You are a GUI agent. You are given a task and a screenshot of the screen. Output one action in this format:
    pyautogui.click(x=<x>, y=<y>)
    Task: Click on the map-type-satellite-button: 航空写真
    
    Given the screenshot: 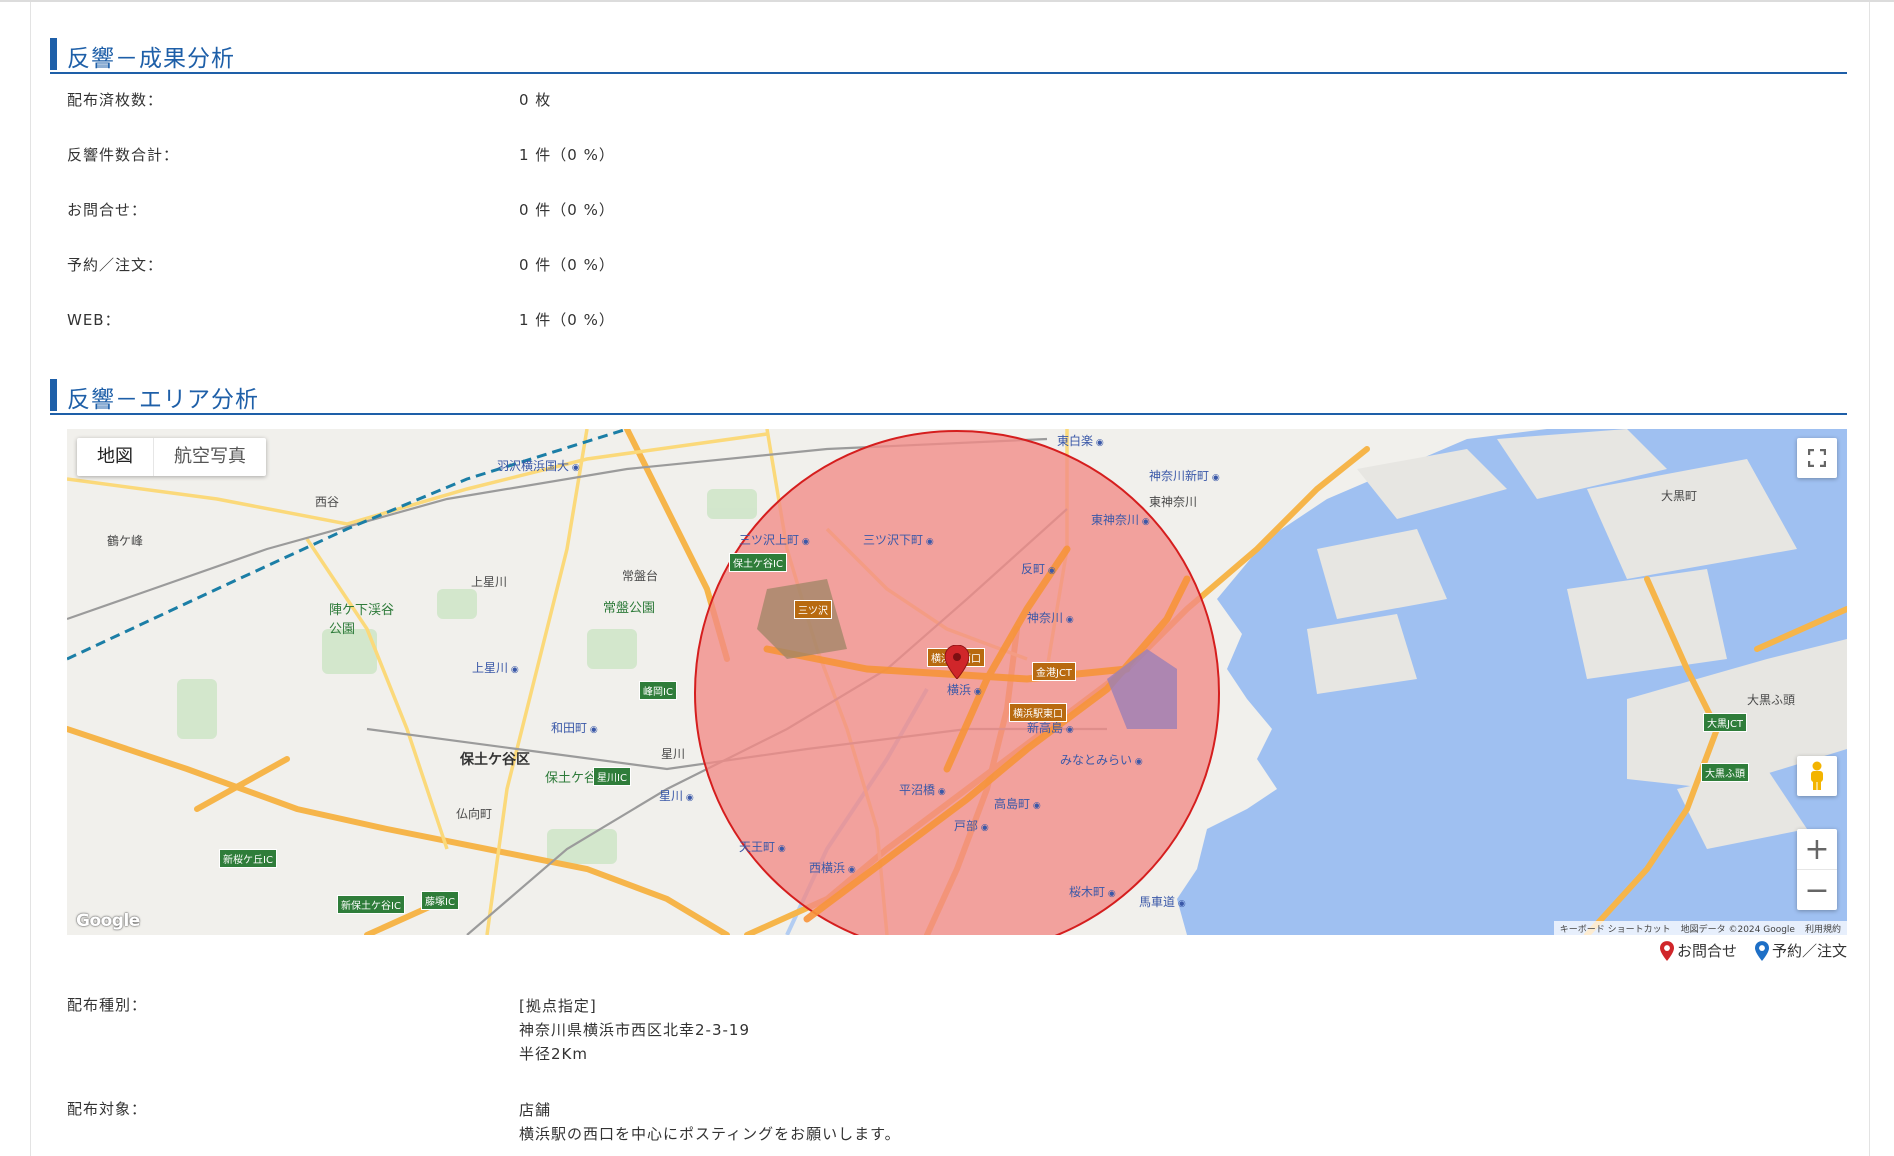 What is the action you would take?
    pyautogui.click(x=209, y=457)
    